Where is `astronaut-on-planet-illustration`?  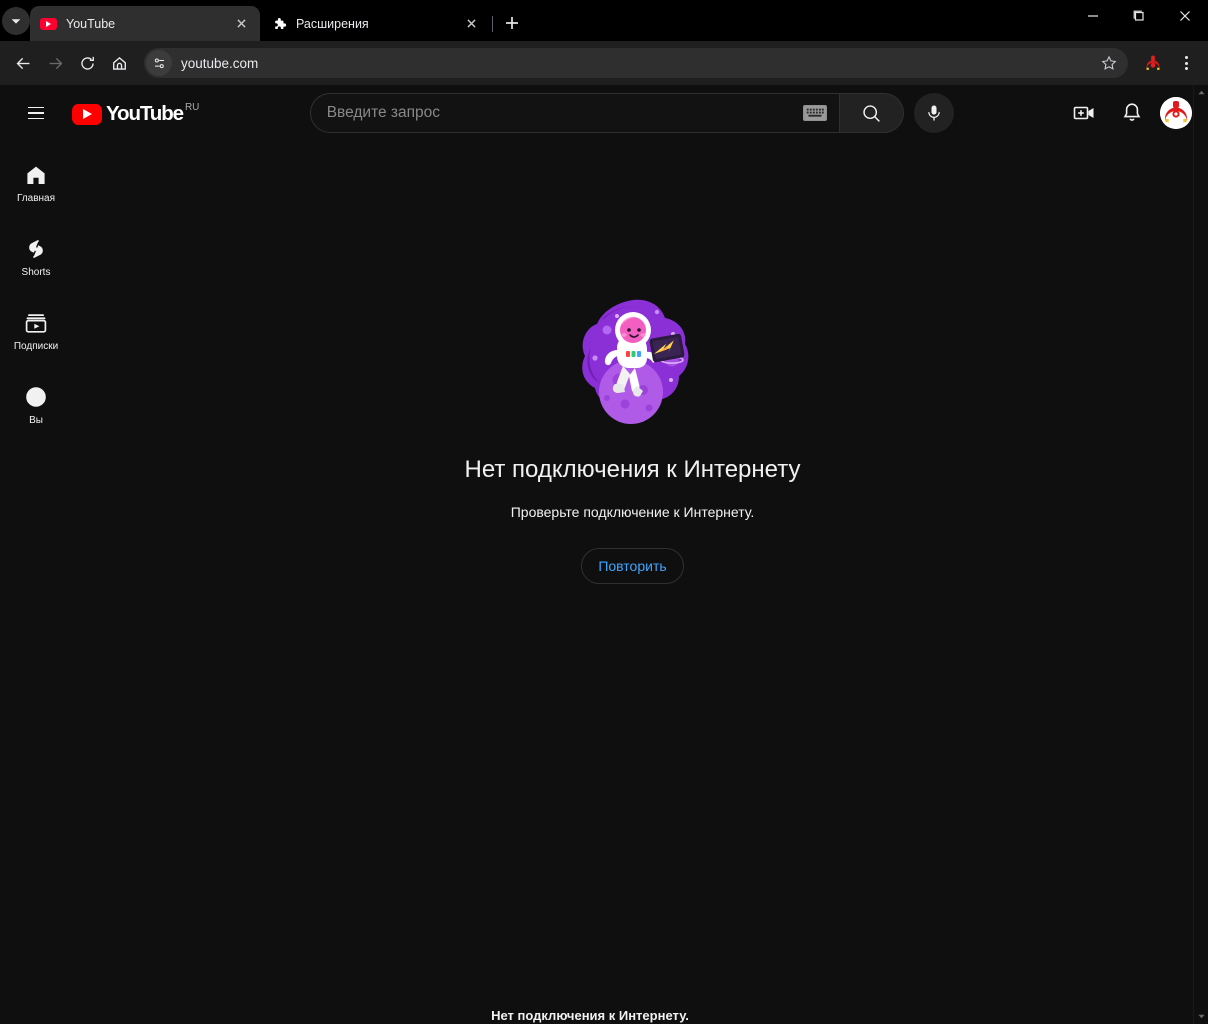
astronaut-on-planet-illustration is located at coordinates (634, 361).